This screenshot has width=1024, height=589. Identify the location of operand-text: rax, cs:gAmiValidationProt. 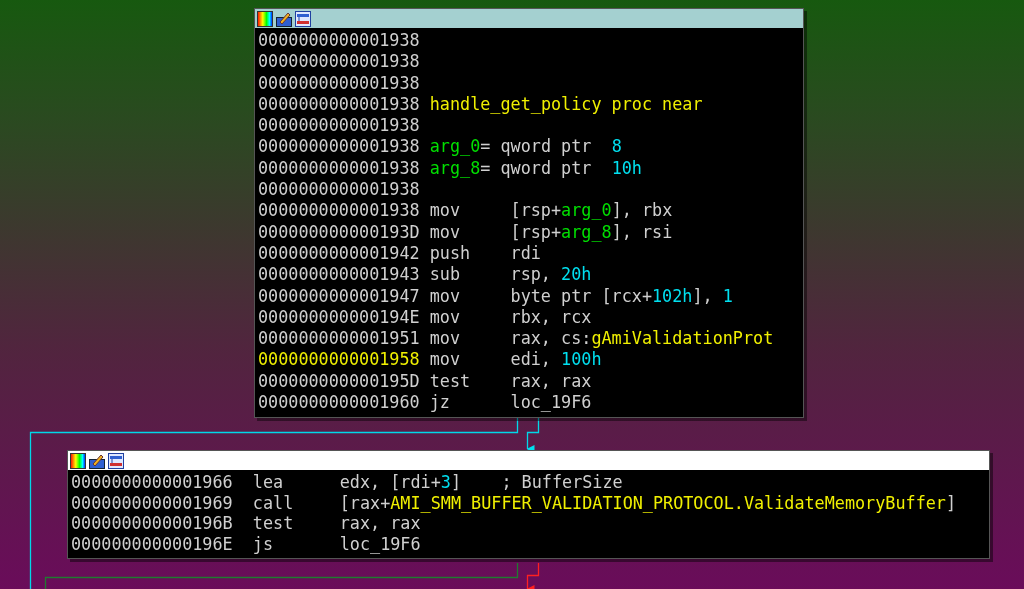
(642, 339).